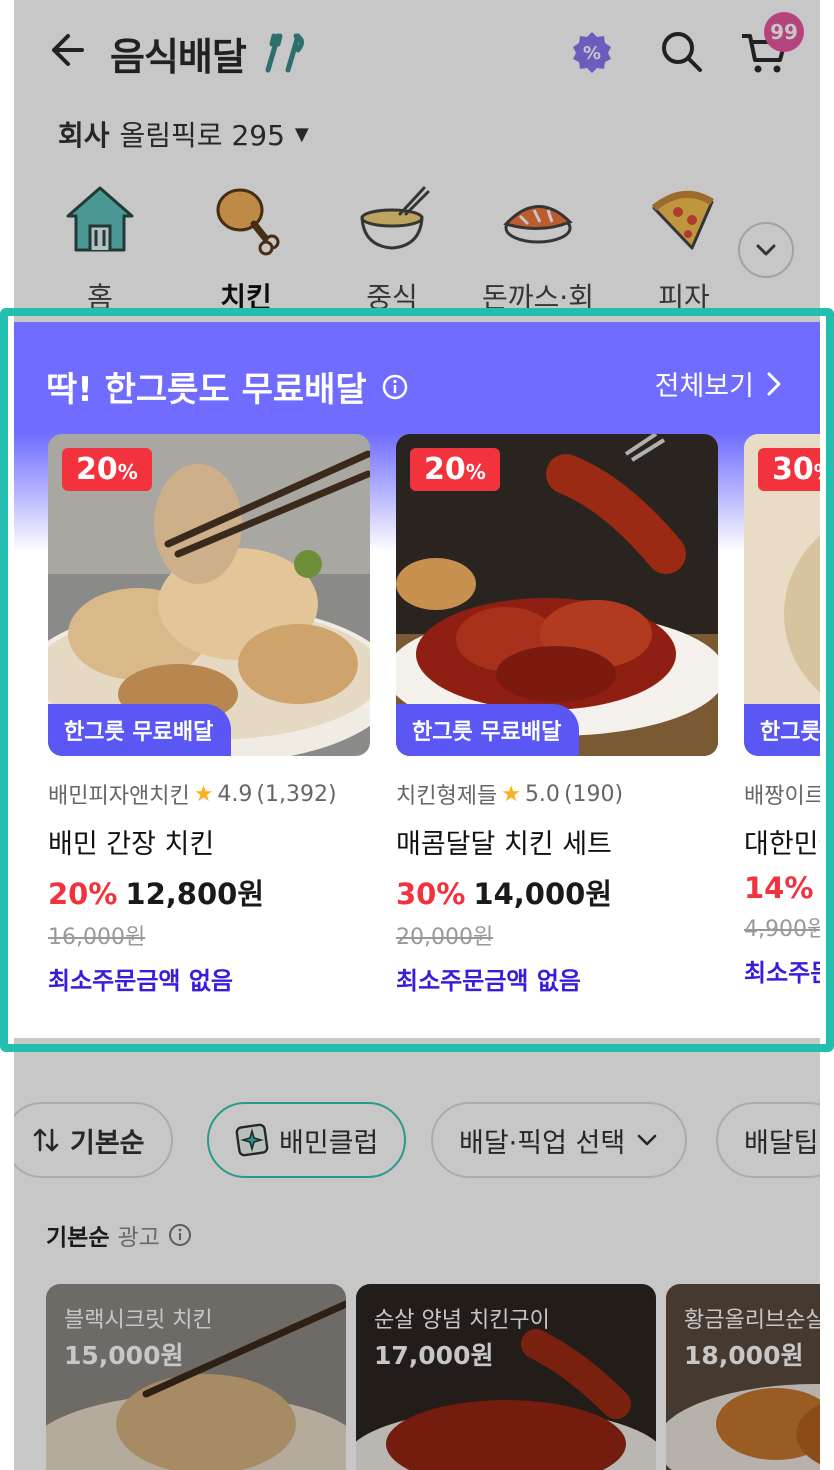 This screenshot has height=1470, width=834. I want to click on restaurant-list-card: 황금올리브순살 18,000원, so click(743, 1377).